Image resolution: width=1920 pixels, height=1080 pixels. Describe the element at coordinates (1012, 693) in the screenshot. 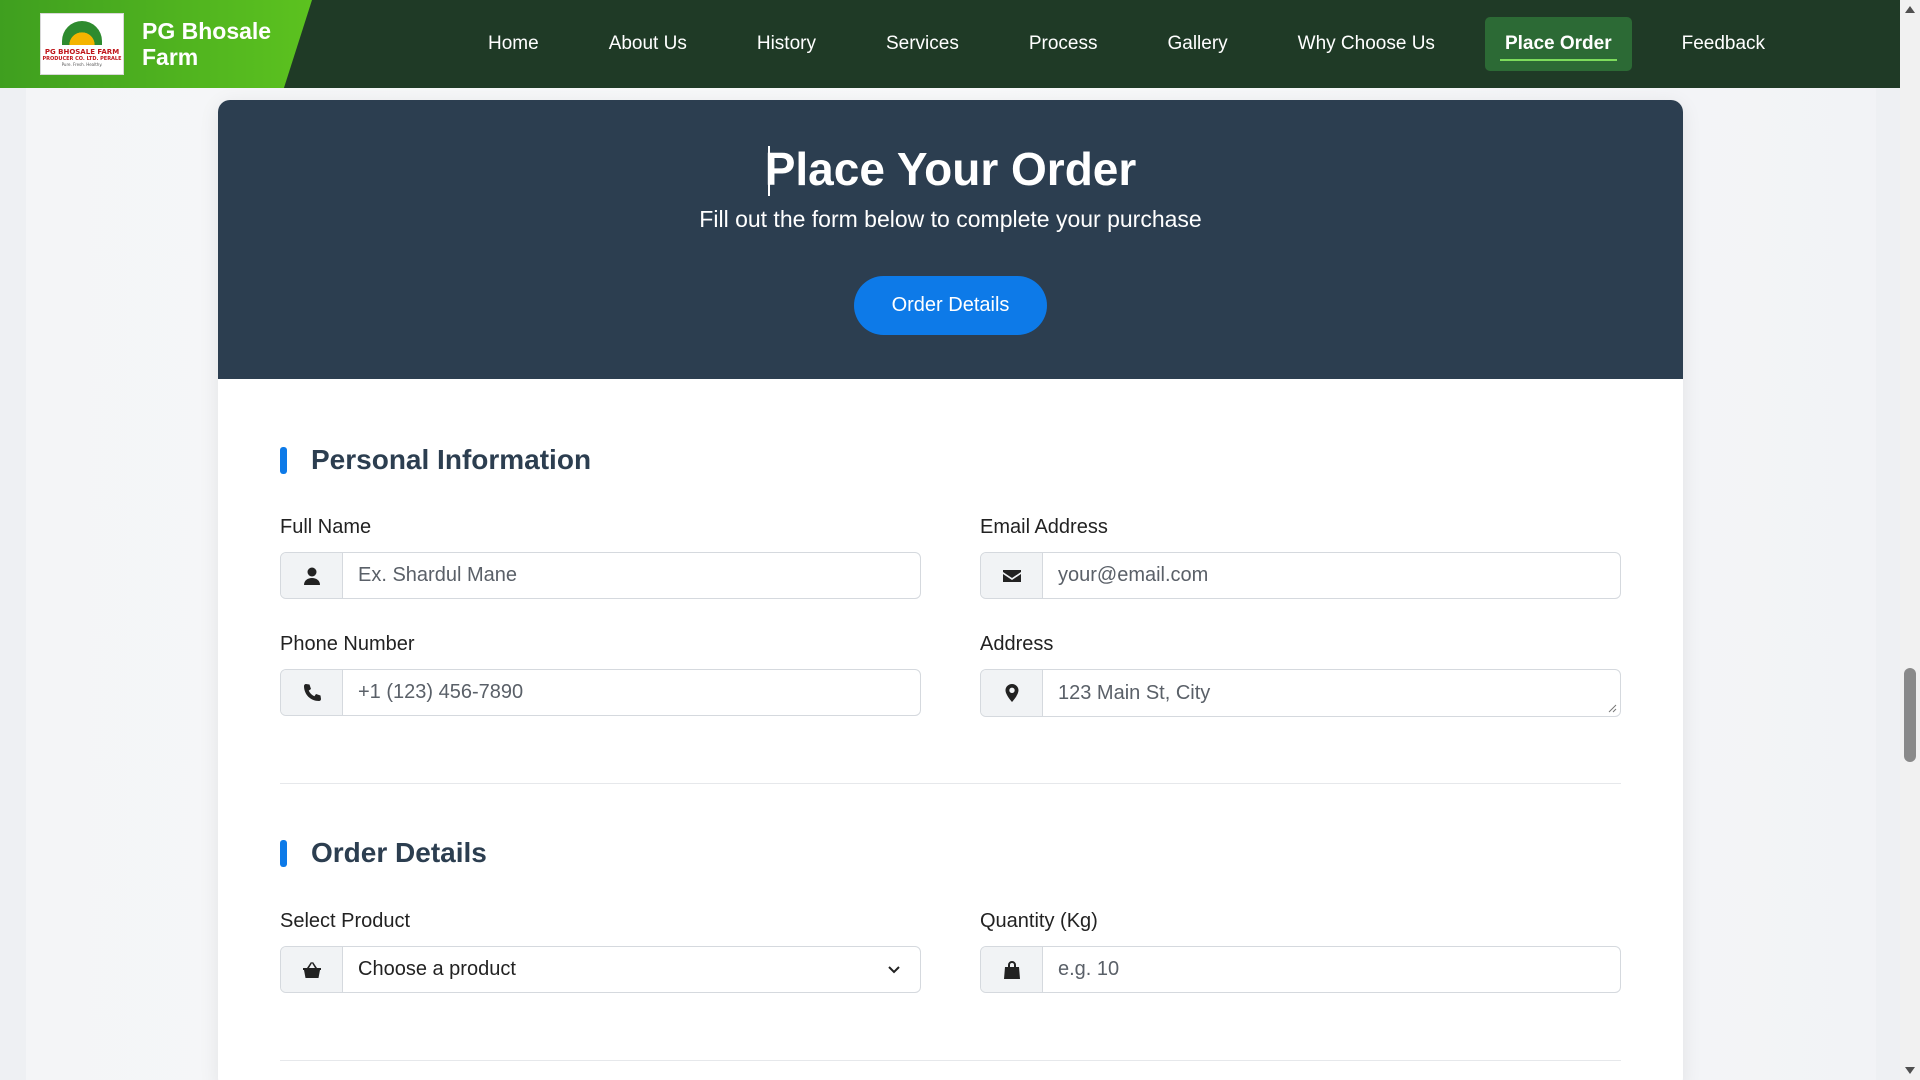

I see `map-marker-icon` at that location.